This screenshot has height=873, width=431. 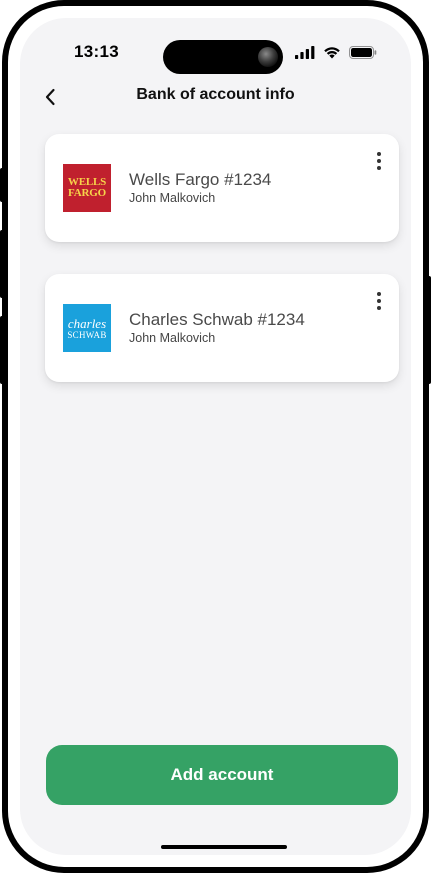 What do you see at coordinates (3, 350) in the screenshot?
I see `volume-down-button` at bounding box center [3, 350].